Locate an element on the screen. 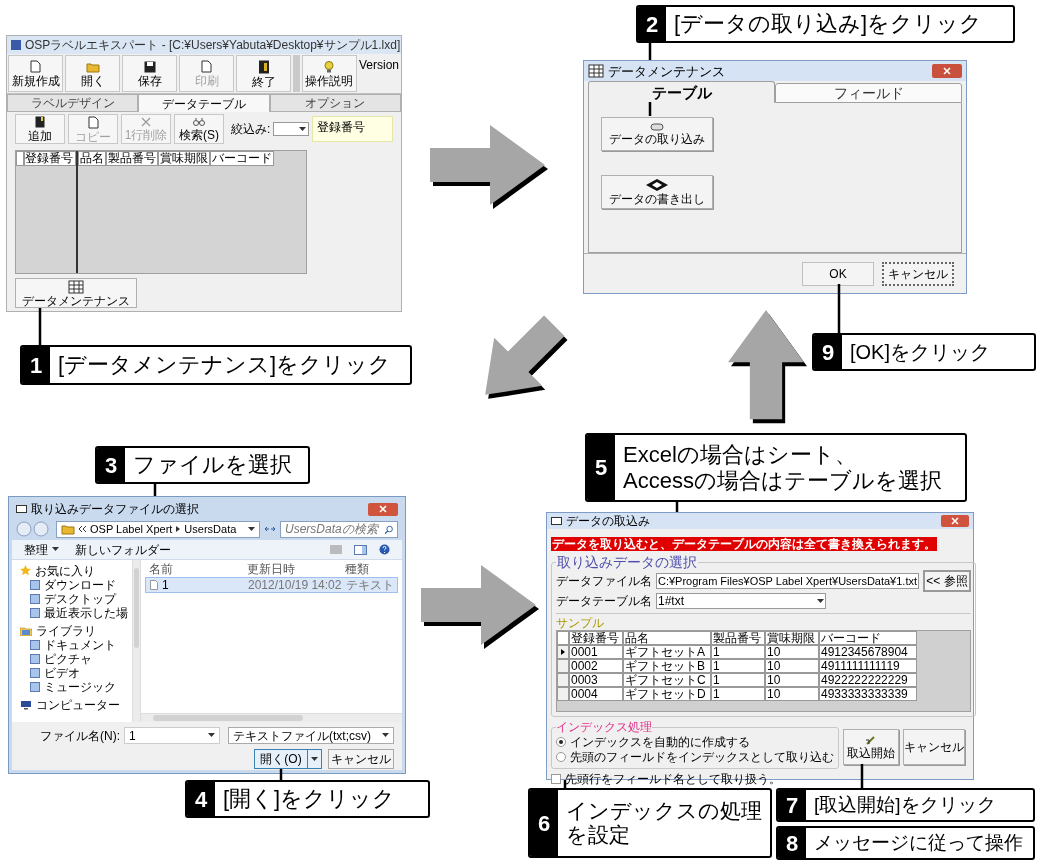 The width and height of the screenshot is (1037, 861). search-field: UsersDataの検索 is located at coordinates (339, 529).